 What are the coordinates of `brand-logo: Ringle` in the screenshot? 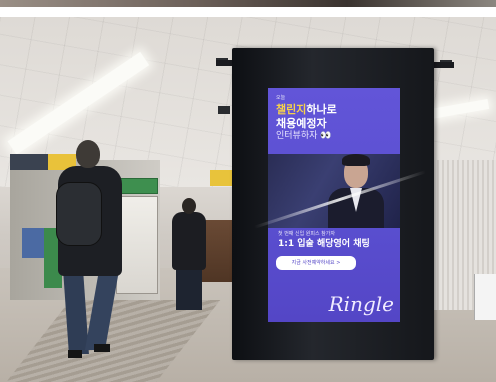 It's located at (361, 304).